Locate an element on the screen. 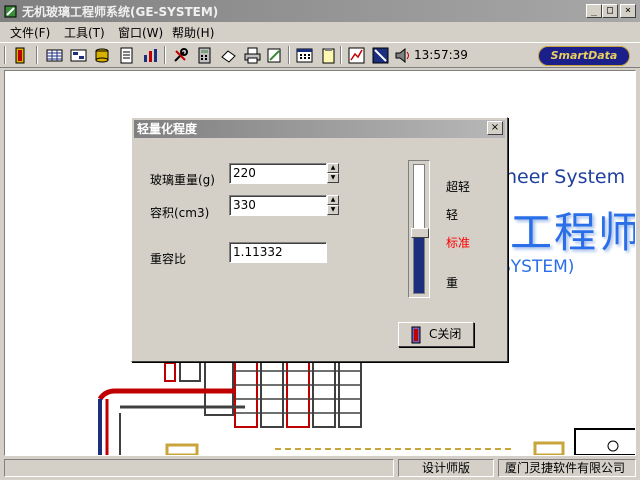 The image size is (640, 480). form-icon is located at coordinates (78, 55).